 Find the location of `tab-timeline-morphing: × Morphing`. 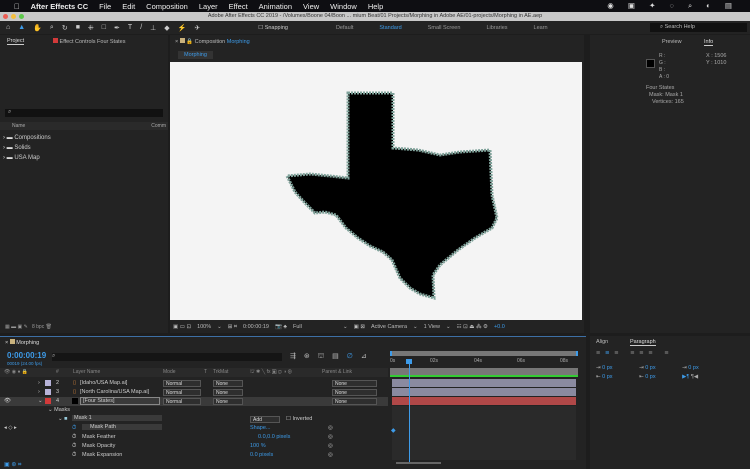

tab-timeline-morphing: × Morphing is located at coordinates (22, 342).